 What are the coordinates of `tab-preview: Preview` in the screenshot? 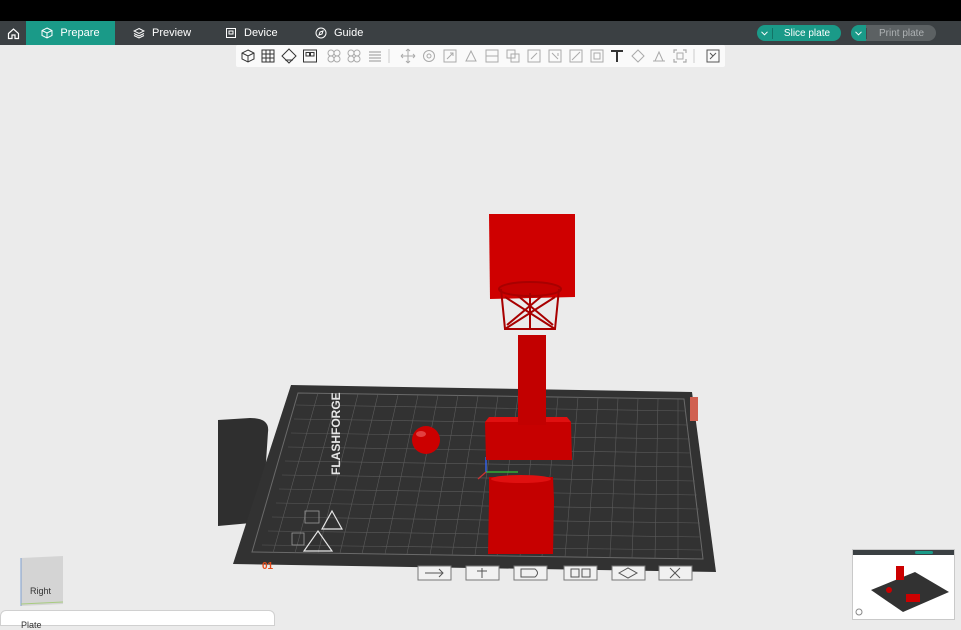 It's located at (162, 33).